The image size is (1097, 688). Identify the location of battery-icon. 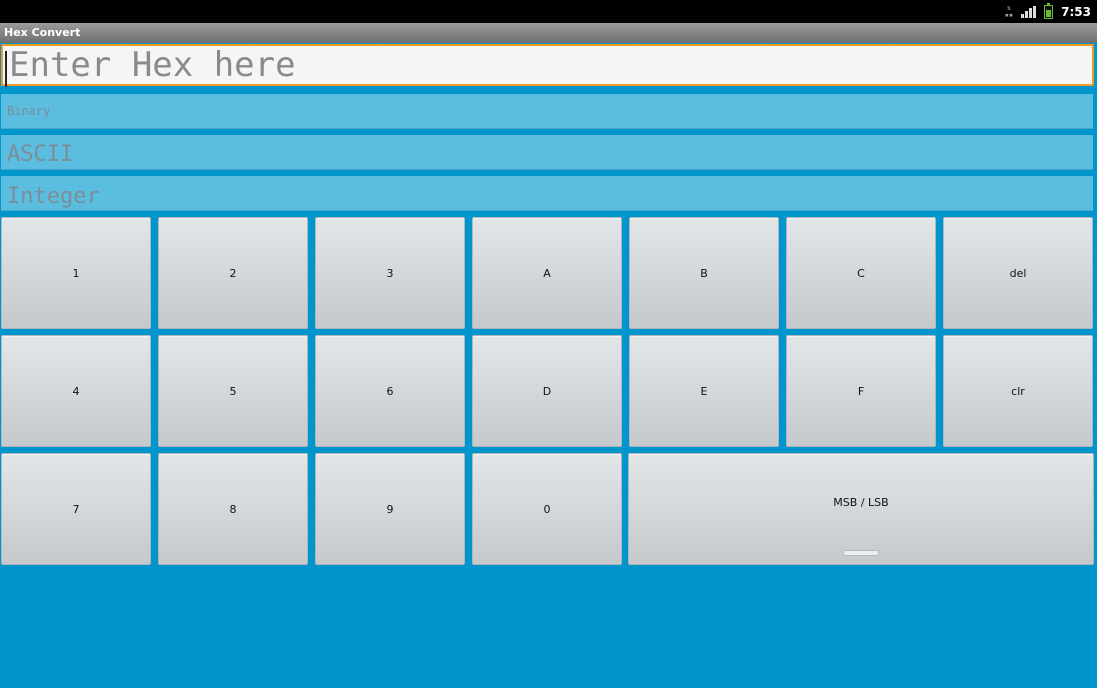
(1049, 10).